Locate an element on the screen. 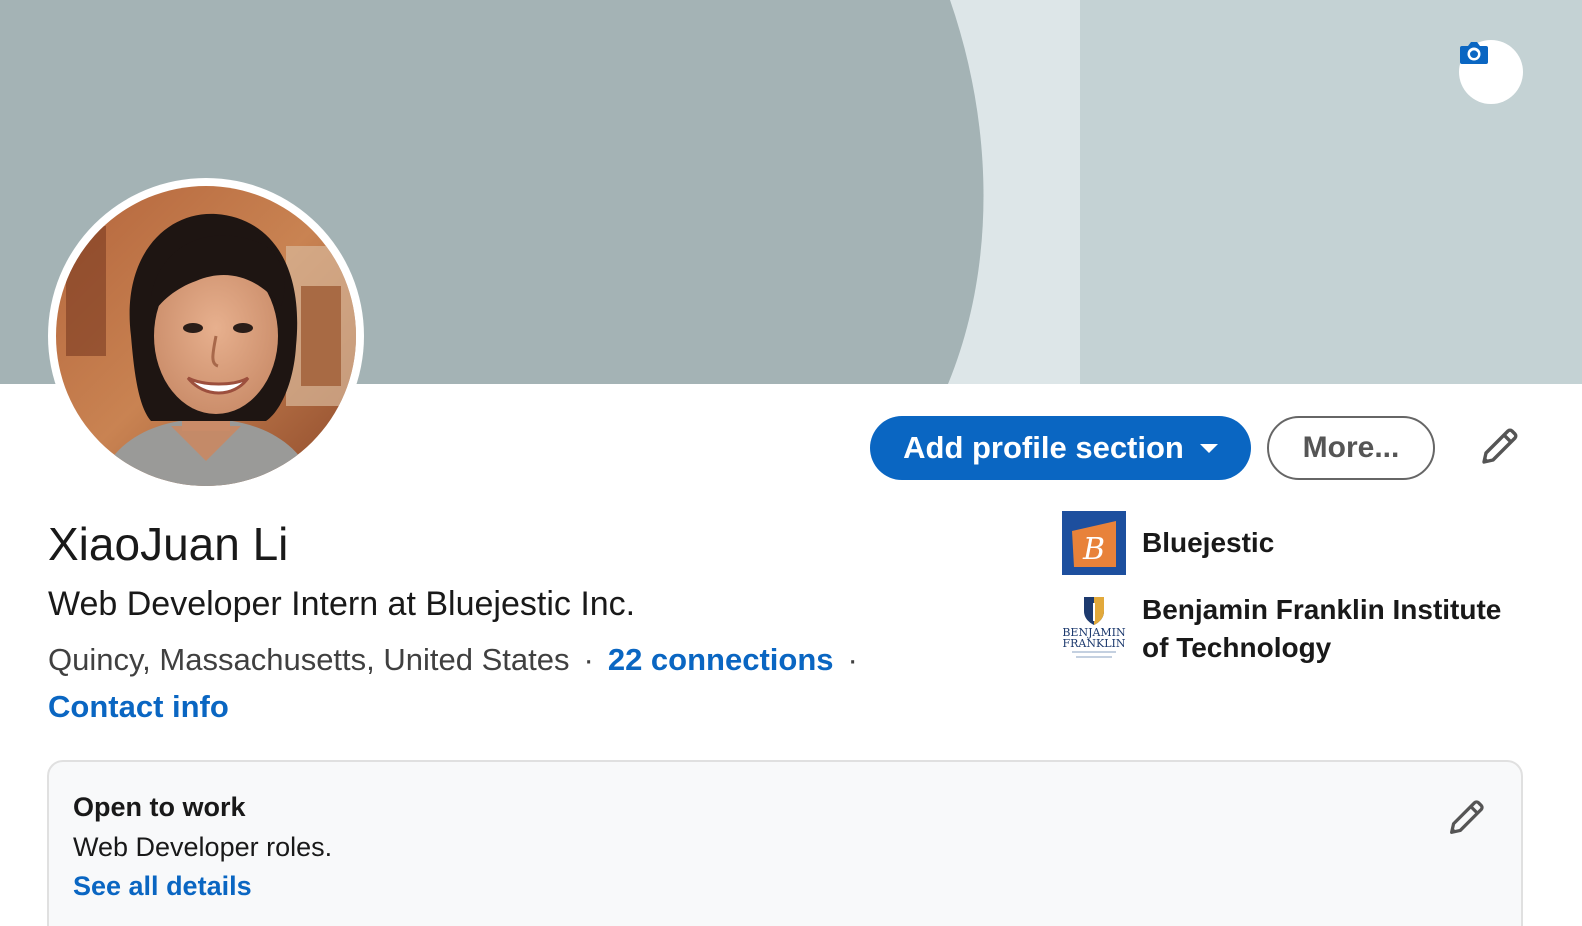 The width and height of the screenshot is (1582, 926). bluejestic-logo-letter: B is located at coordinates (1093, 549).